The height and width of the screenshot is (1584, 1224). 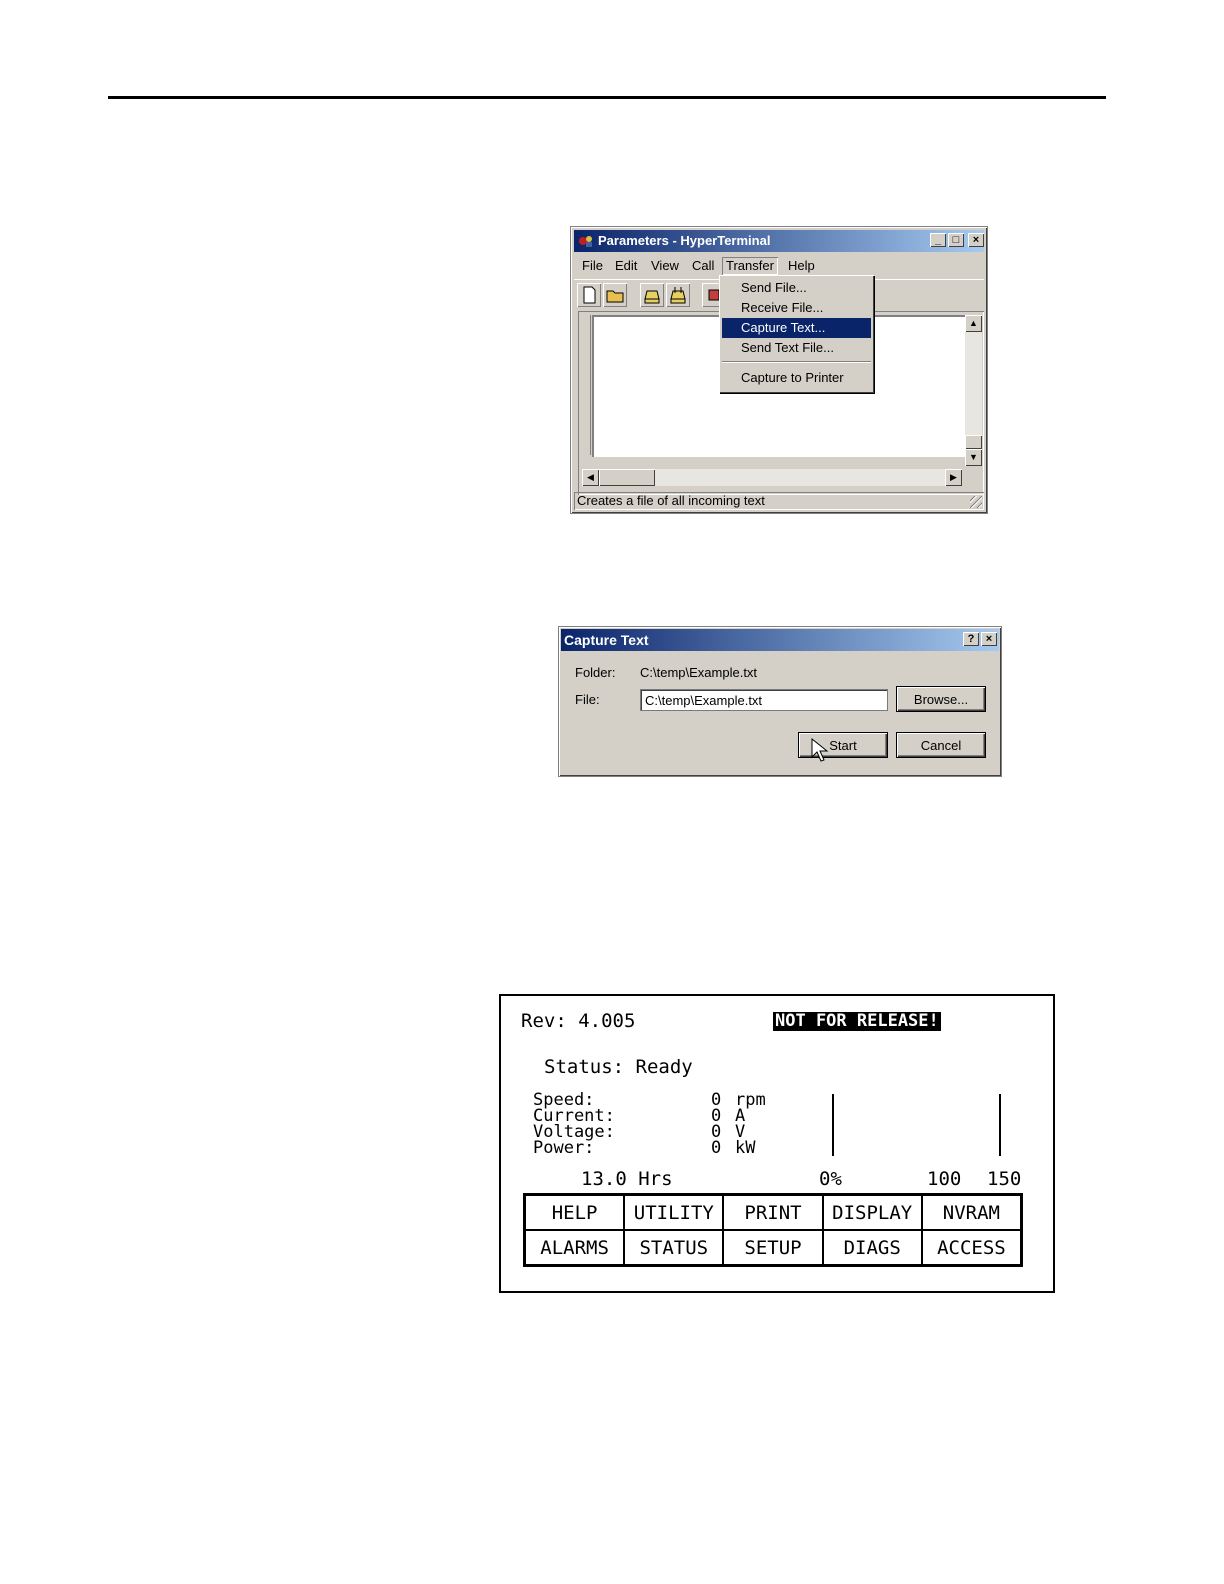 I want to click on bar-graph-zero-line, so click(x=833, y=1125).